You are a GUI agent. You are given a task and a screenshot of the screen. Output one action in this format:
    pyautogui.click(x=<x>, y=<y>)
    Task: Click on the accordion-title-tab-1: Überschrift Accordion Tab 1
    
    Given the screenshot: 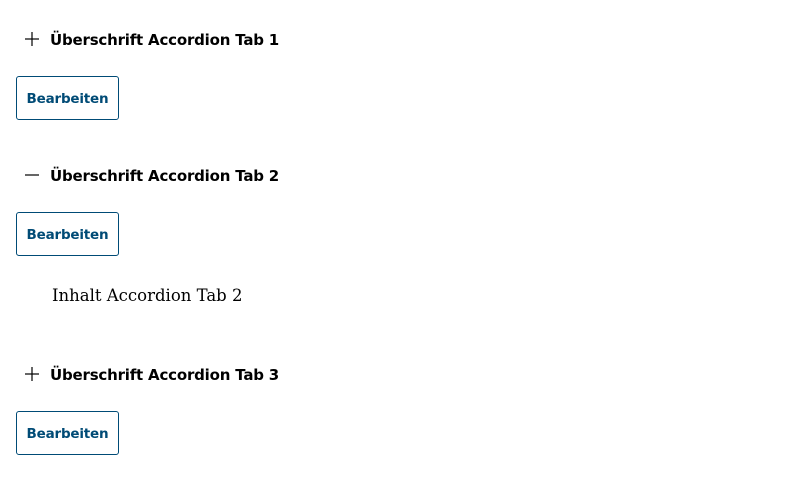 What is the action you would take?
    pyautogui.click(x=165, y=40)
    